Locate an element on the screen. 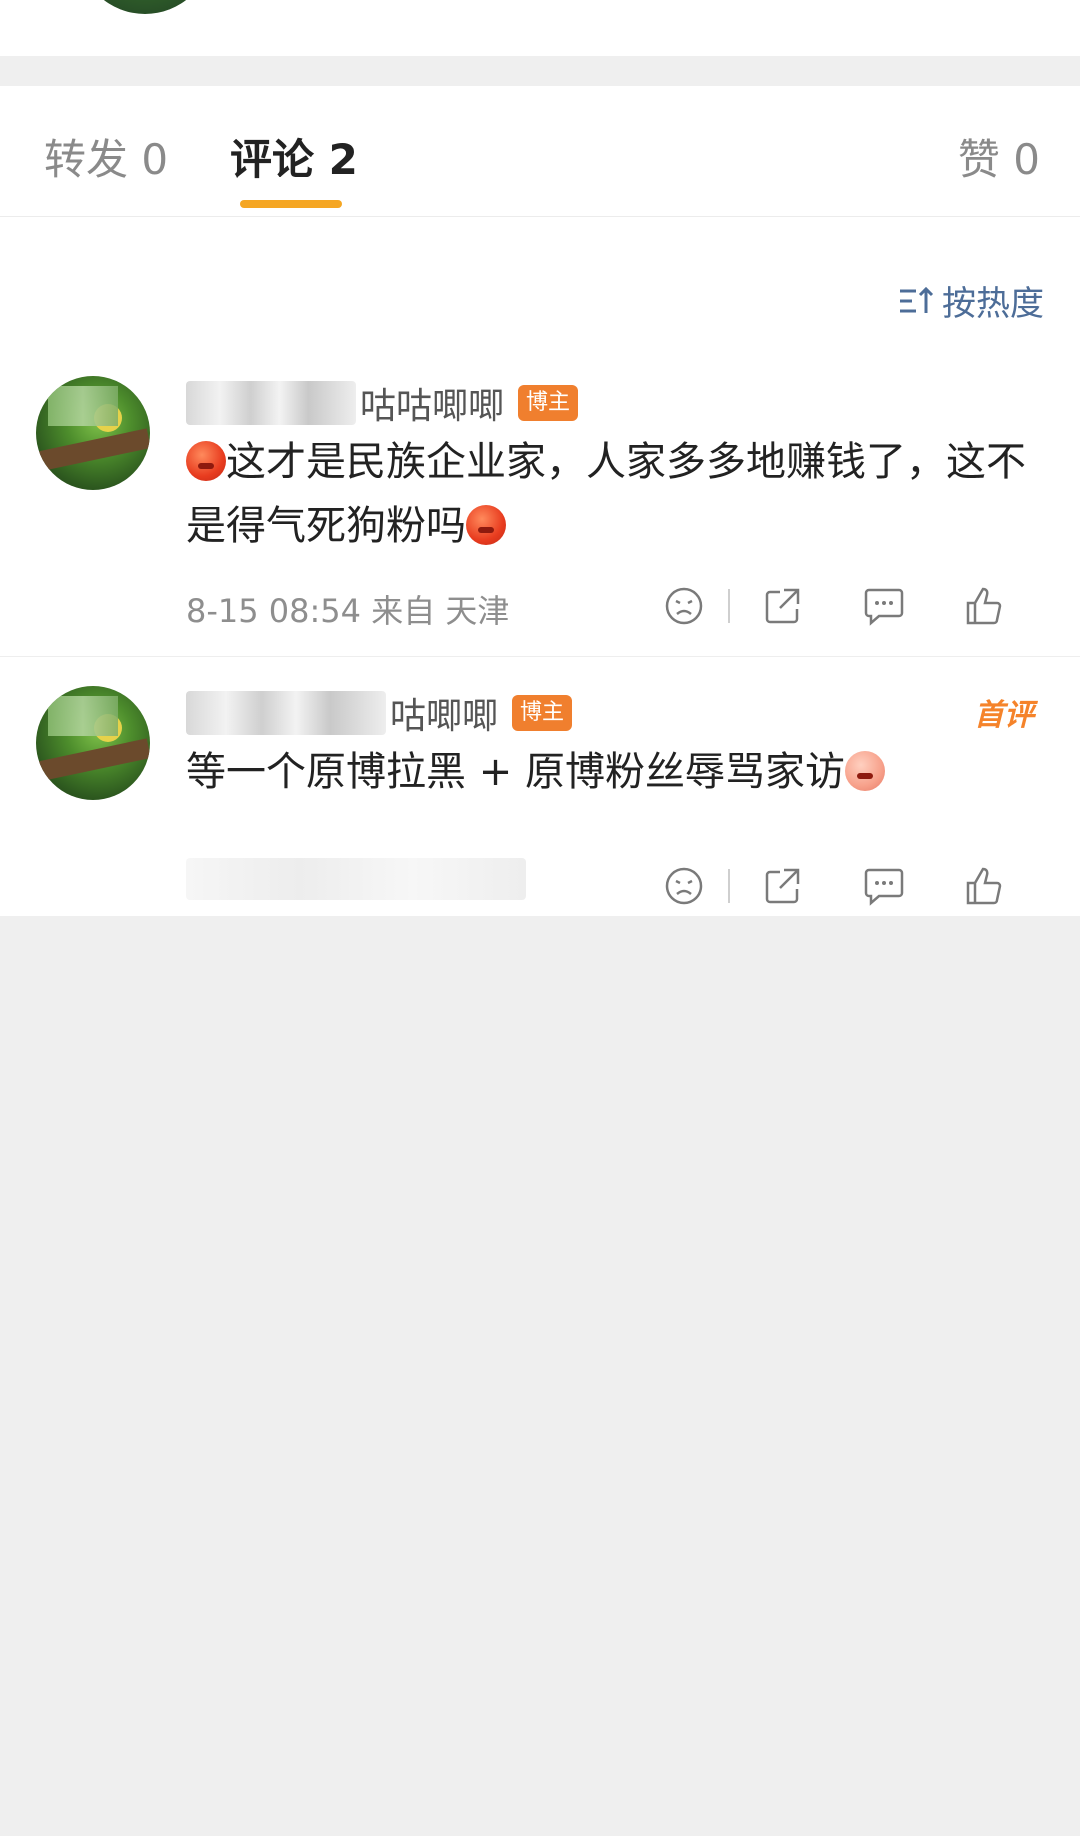 Image resolution: width=1080 pixels, height=1836 pixels. post-card-bottom is located at coordinates (540, 28).